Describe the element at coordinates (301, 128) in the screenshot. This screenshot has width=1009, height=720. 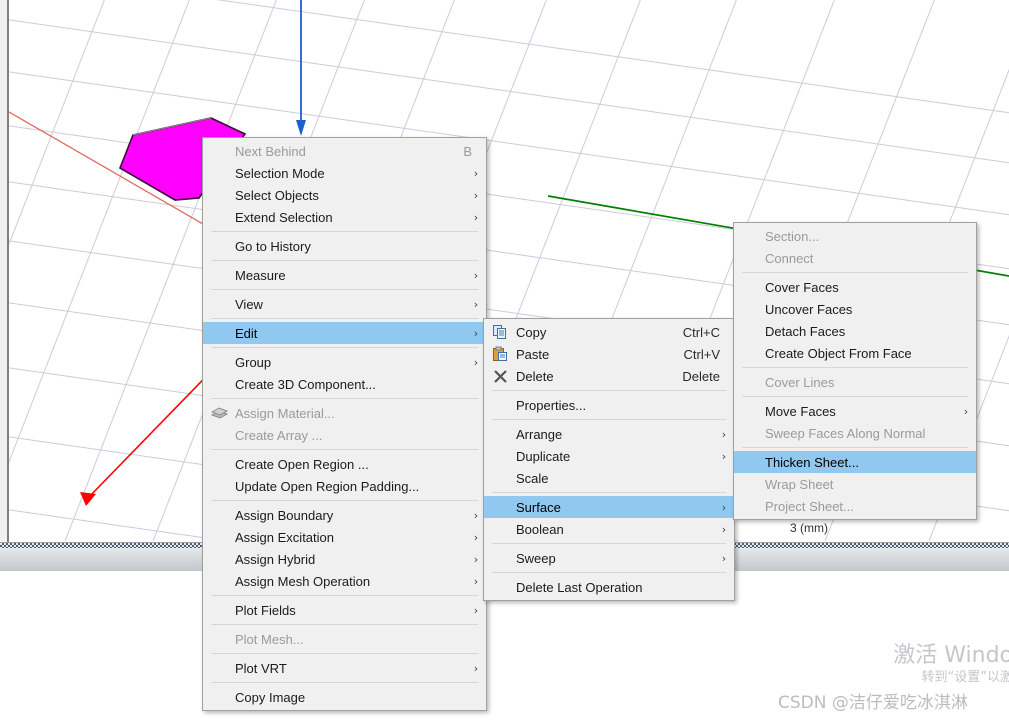
I see `axis-z-arrow` at that location.